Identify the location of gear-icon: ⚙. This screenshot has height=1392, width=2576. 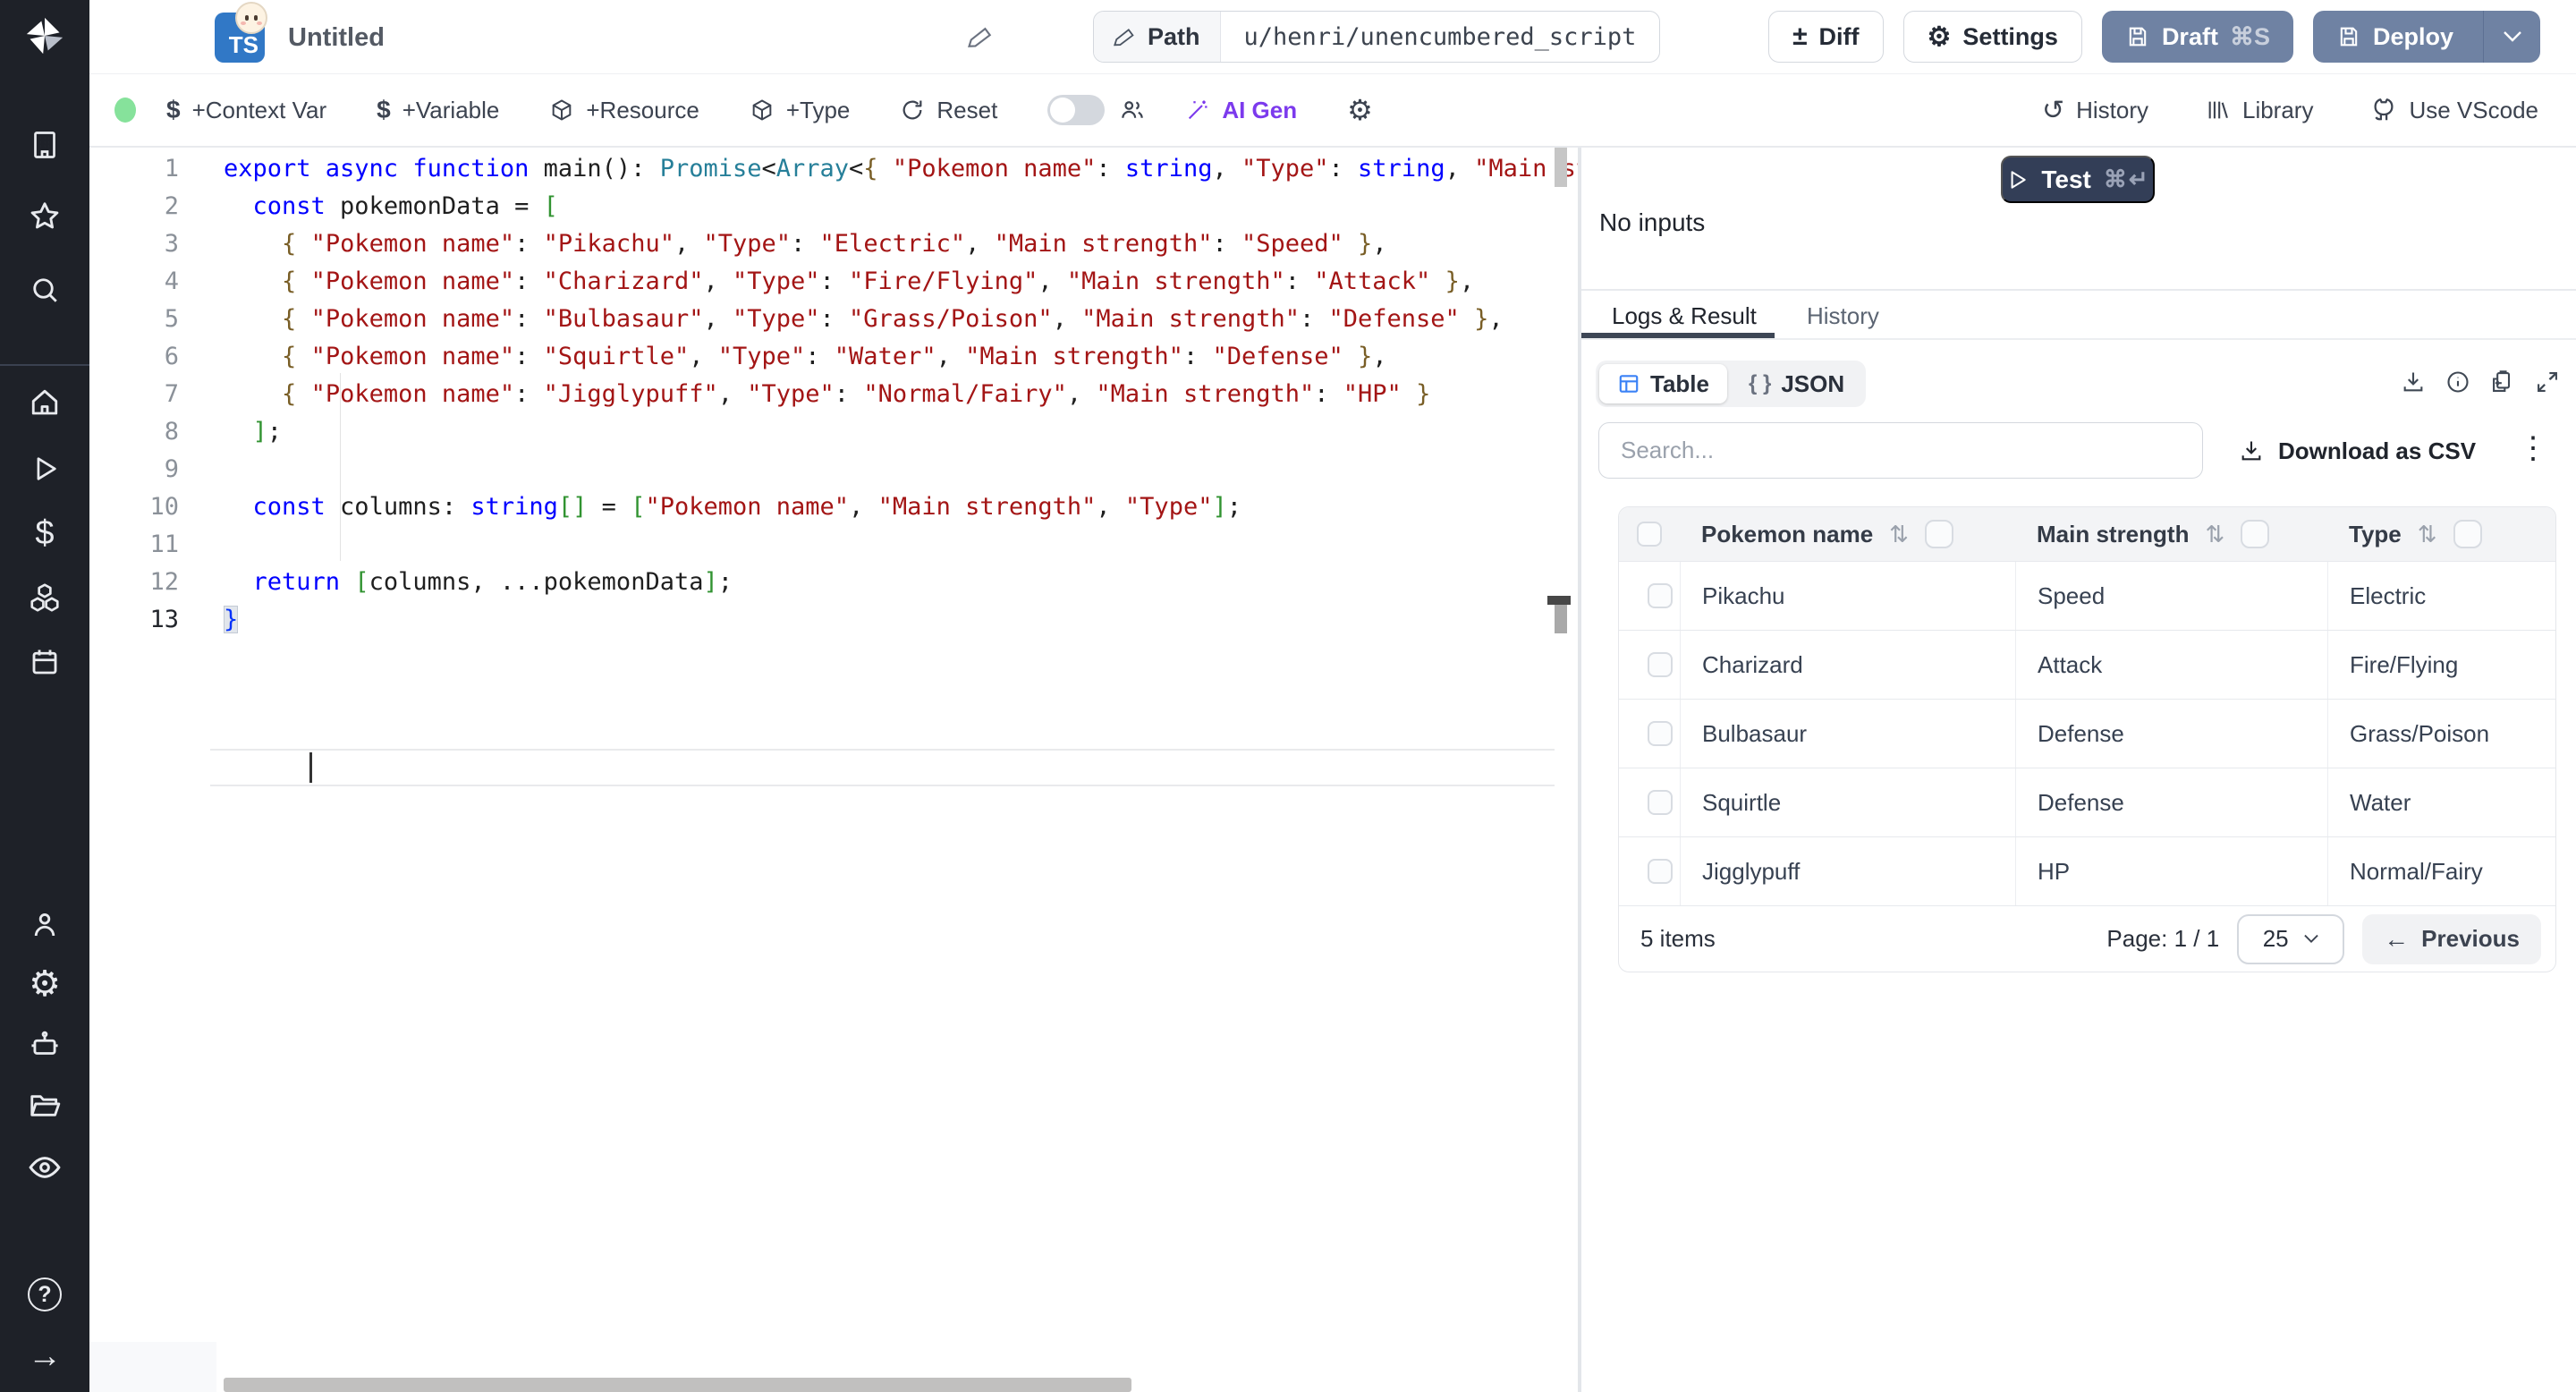
(1939, 36).